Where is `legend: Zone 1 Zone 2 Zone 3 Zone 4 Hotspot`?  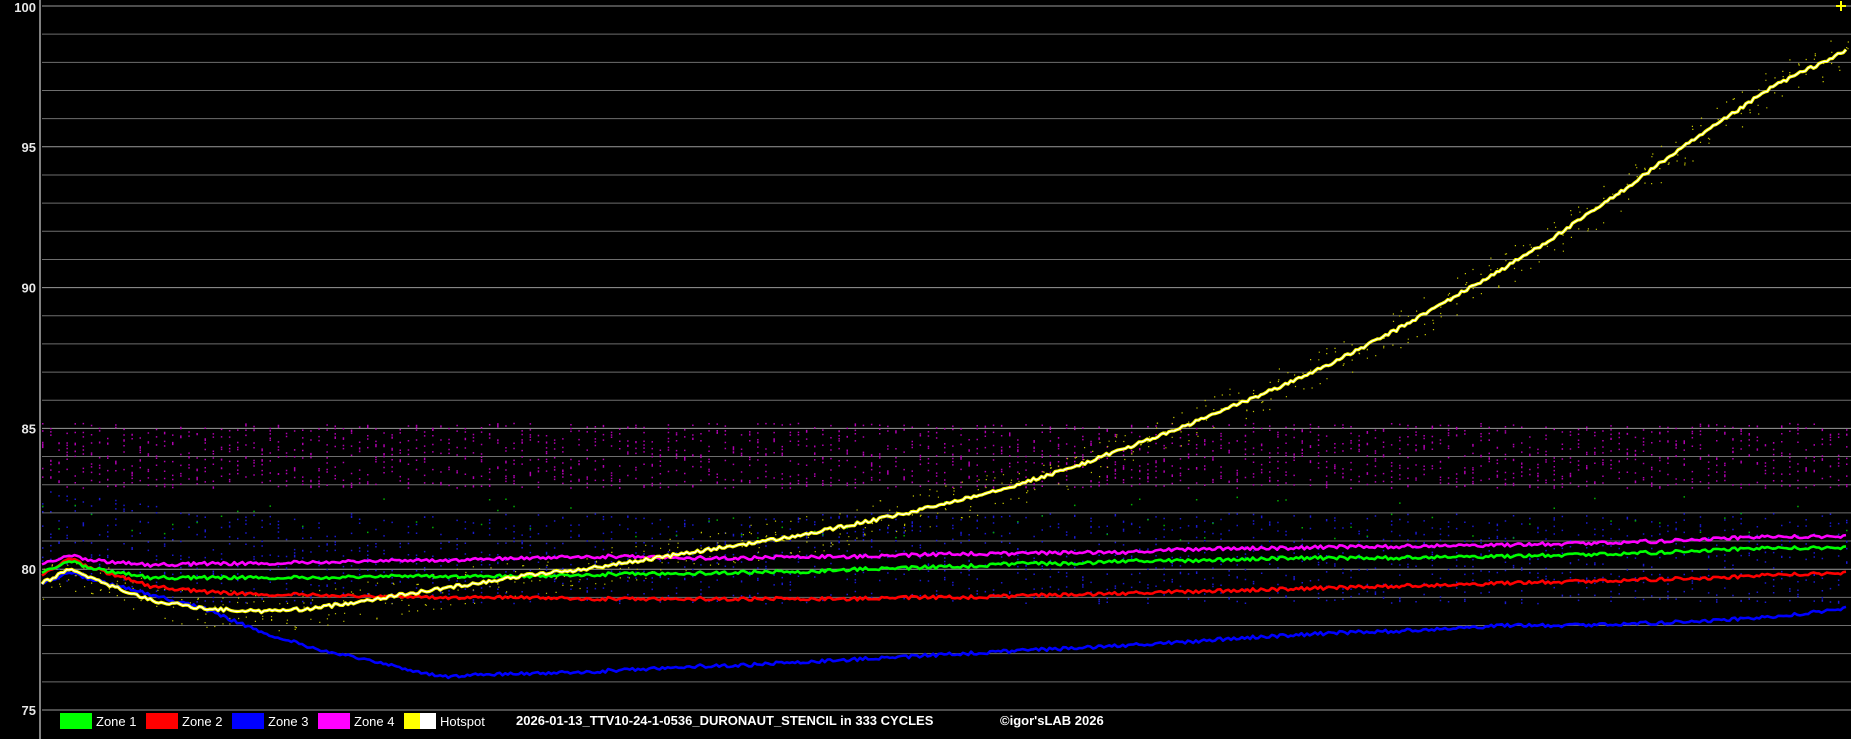 legend: Zone 1 Zone 2 Zone 3 Zone 4 Hotspot is located at coordinates (272, 721).